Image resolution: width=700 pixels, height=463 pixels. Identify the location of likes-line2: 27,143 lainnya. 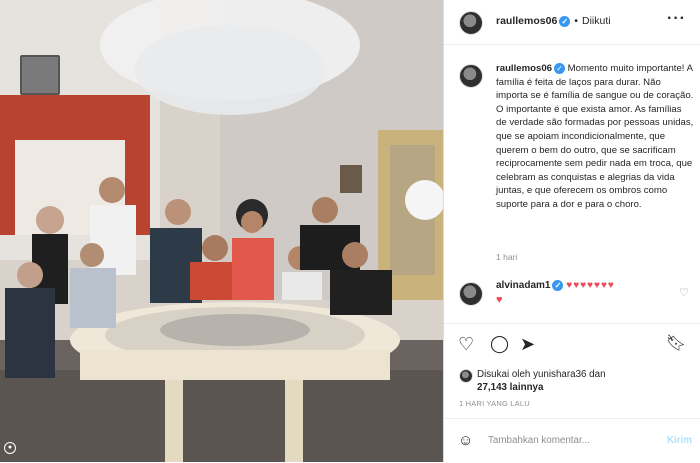
(510, 387).